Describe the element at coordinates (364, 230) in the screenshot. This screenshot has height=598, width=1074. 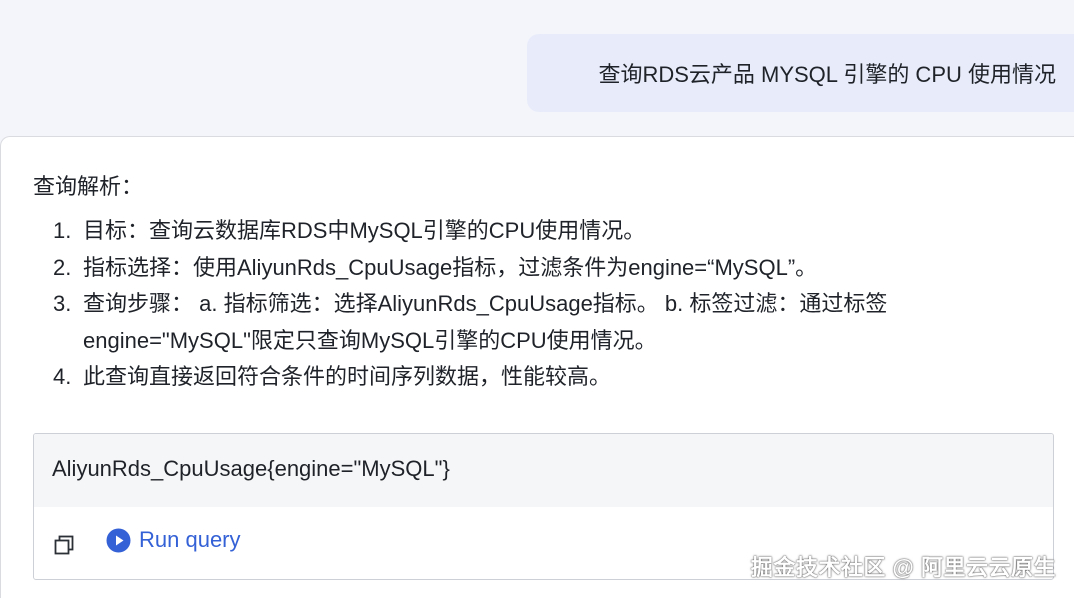
I see `step-text: 目标：查询云数据库RDS中MySQL引擎的CPU使用情况。` at that location.